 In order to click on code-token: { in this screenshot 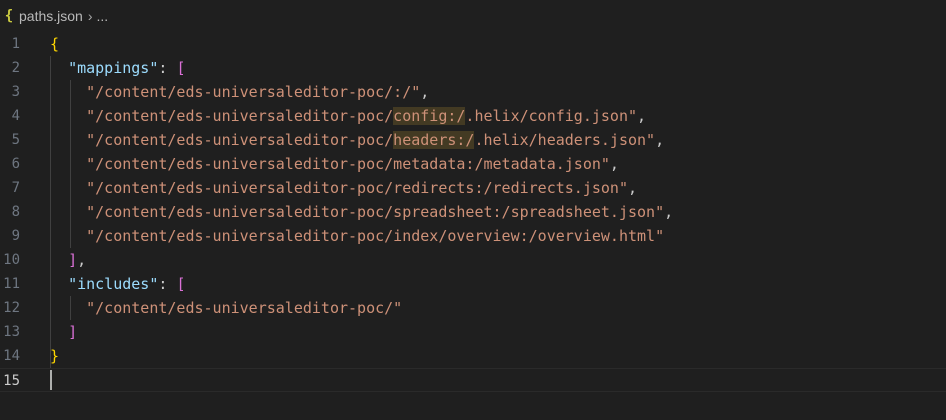, I will do `click(55, 44)`.